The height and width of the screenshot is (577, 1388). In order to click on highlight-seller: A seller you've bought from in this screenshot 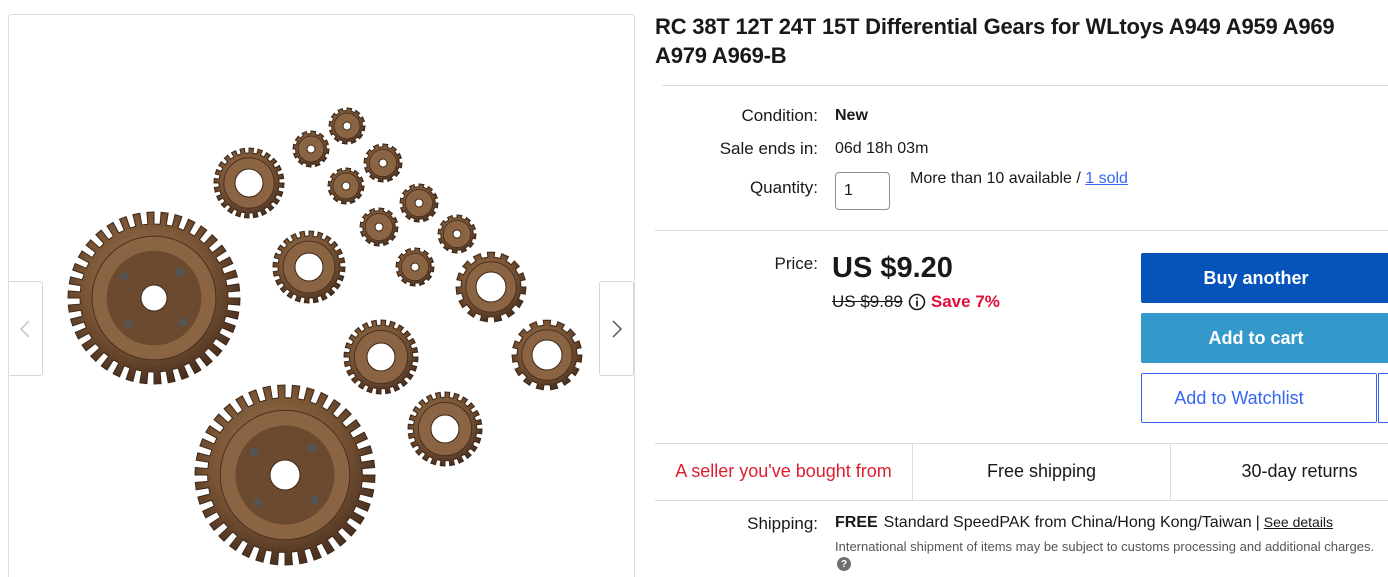, I will do `click(783, 471)`.